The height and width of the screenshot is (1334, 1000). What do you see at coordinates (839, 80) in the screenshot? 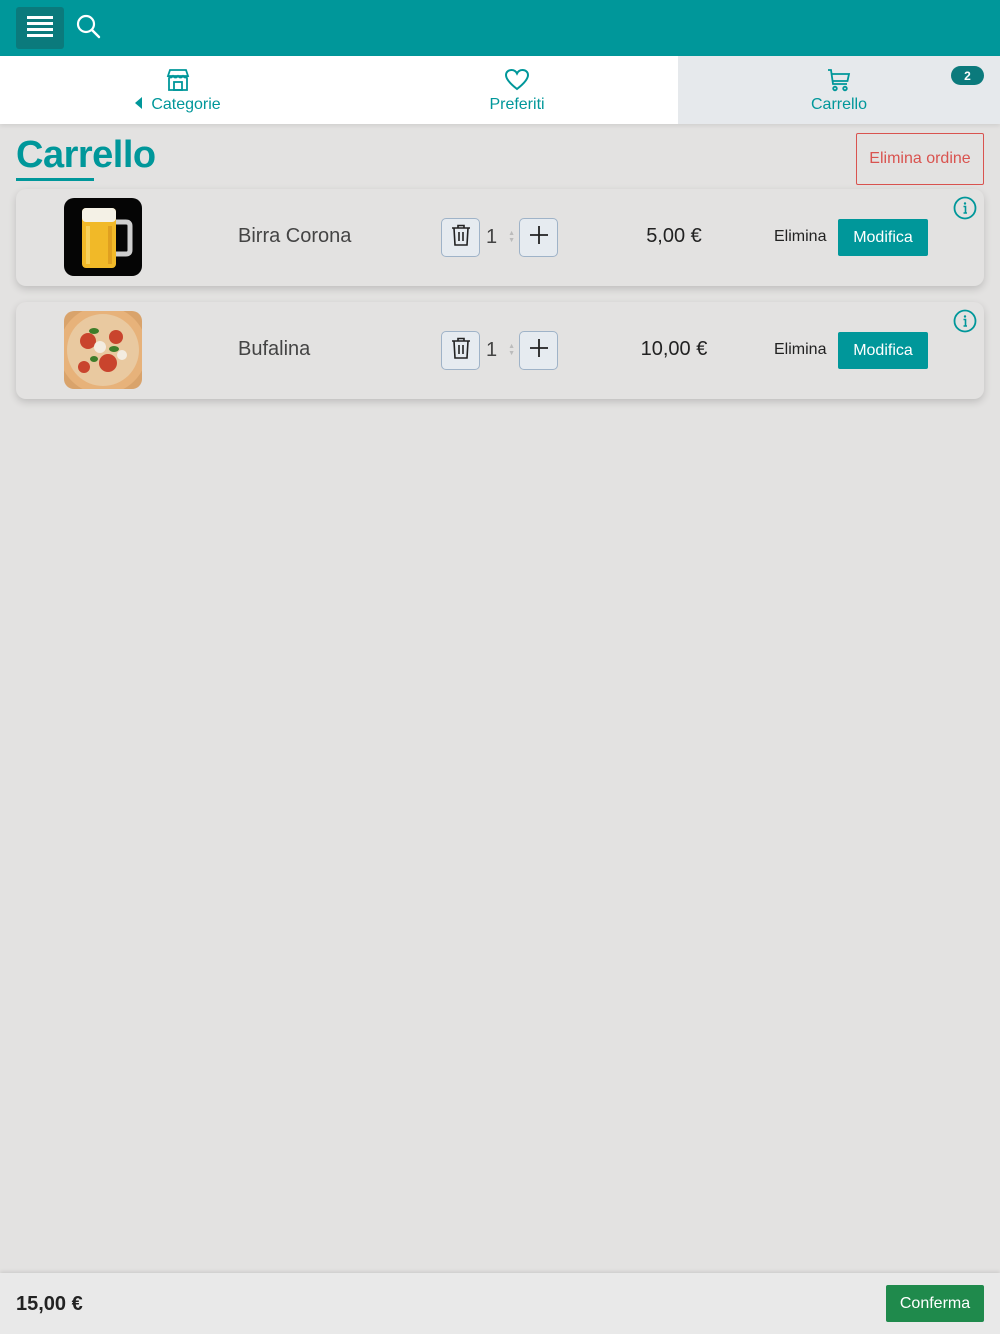
I see `cart-icon` at bounding box center [839, 80].